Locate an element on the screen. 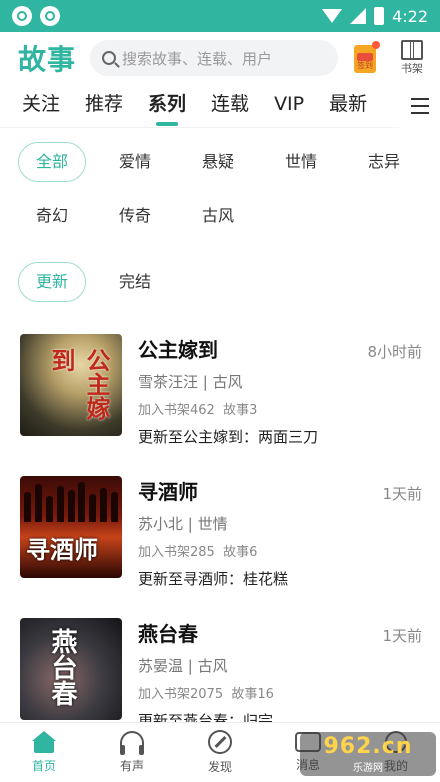  filter-strange: 志异 is located at coordinates (384, 162).